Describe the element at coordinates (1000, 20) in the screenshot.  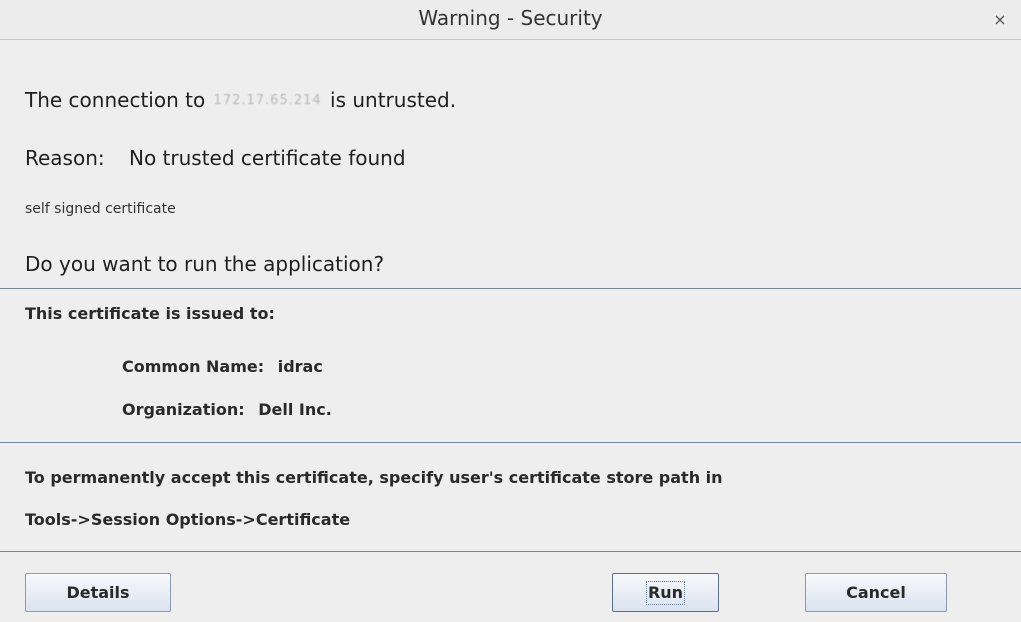
I see `close-icon: ×` at that location.